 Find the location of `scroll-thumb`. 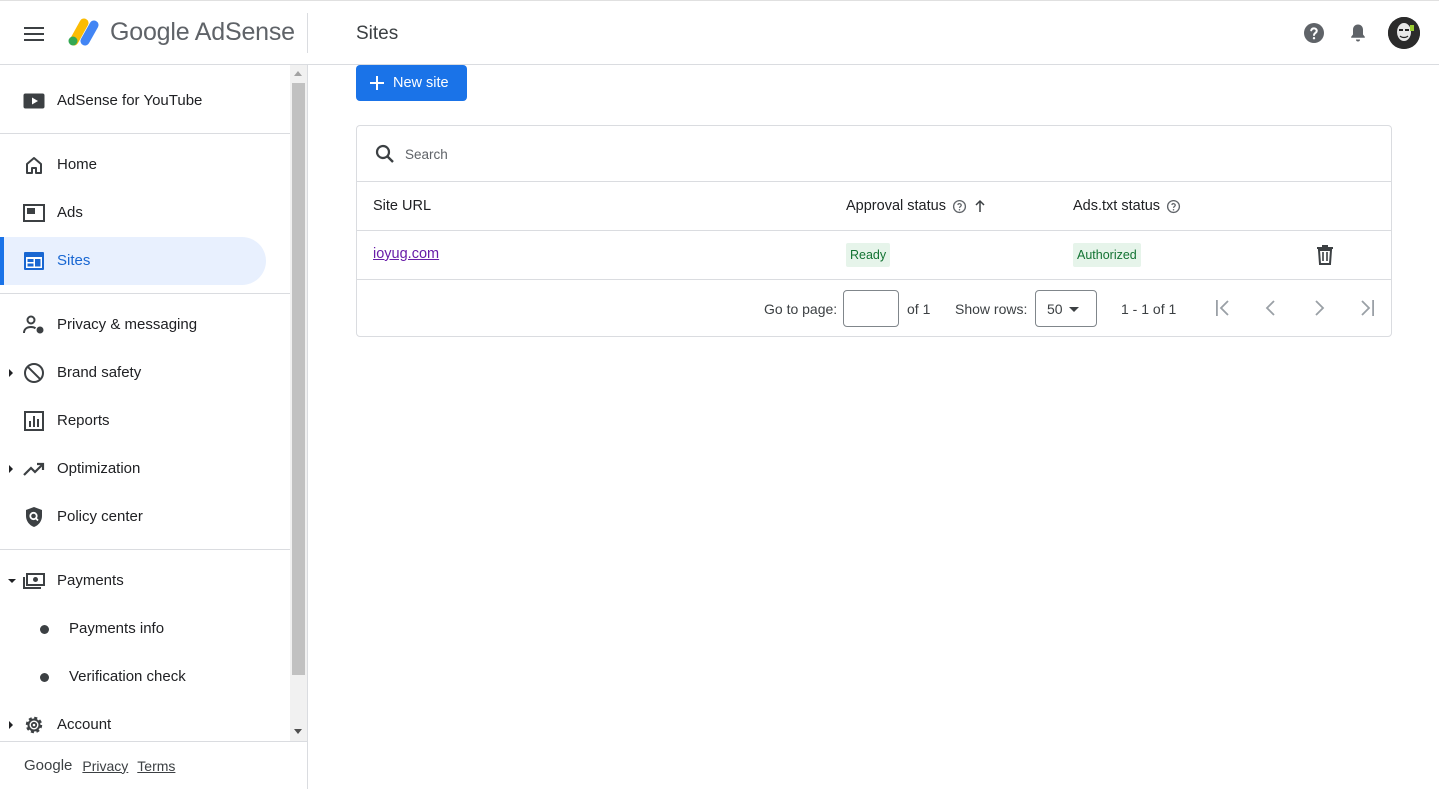

scroll-thumb is located at coordinates (298, 379).